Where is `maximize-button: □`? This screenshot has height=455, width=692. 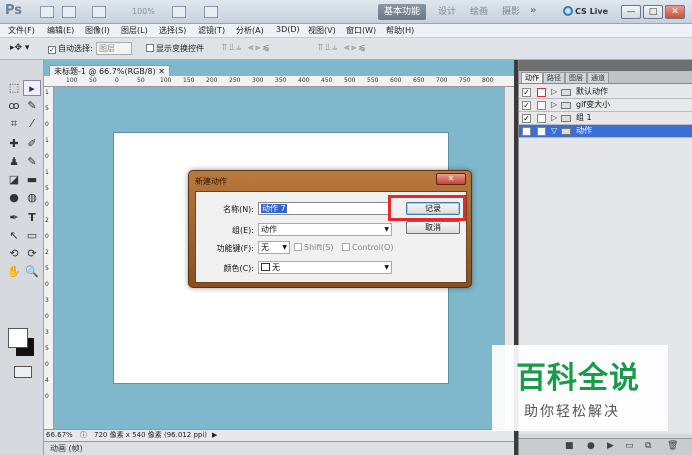 maximize-button: □ is located at coordinates (653, 12).